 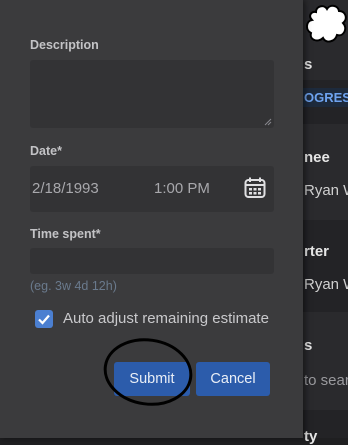 What do you see at coordinates (152, 189) in the screenshot?
I see `date-time-picker: 2/18/1993 1:00 PM` at bounding box center [152, 189].